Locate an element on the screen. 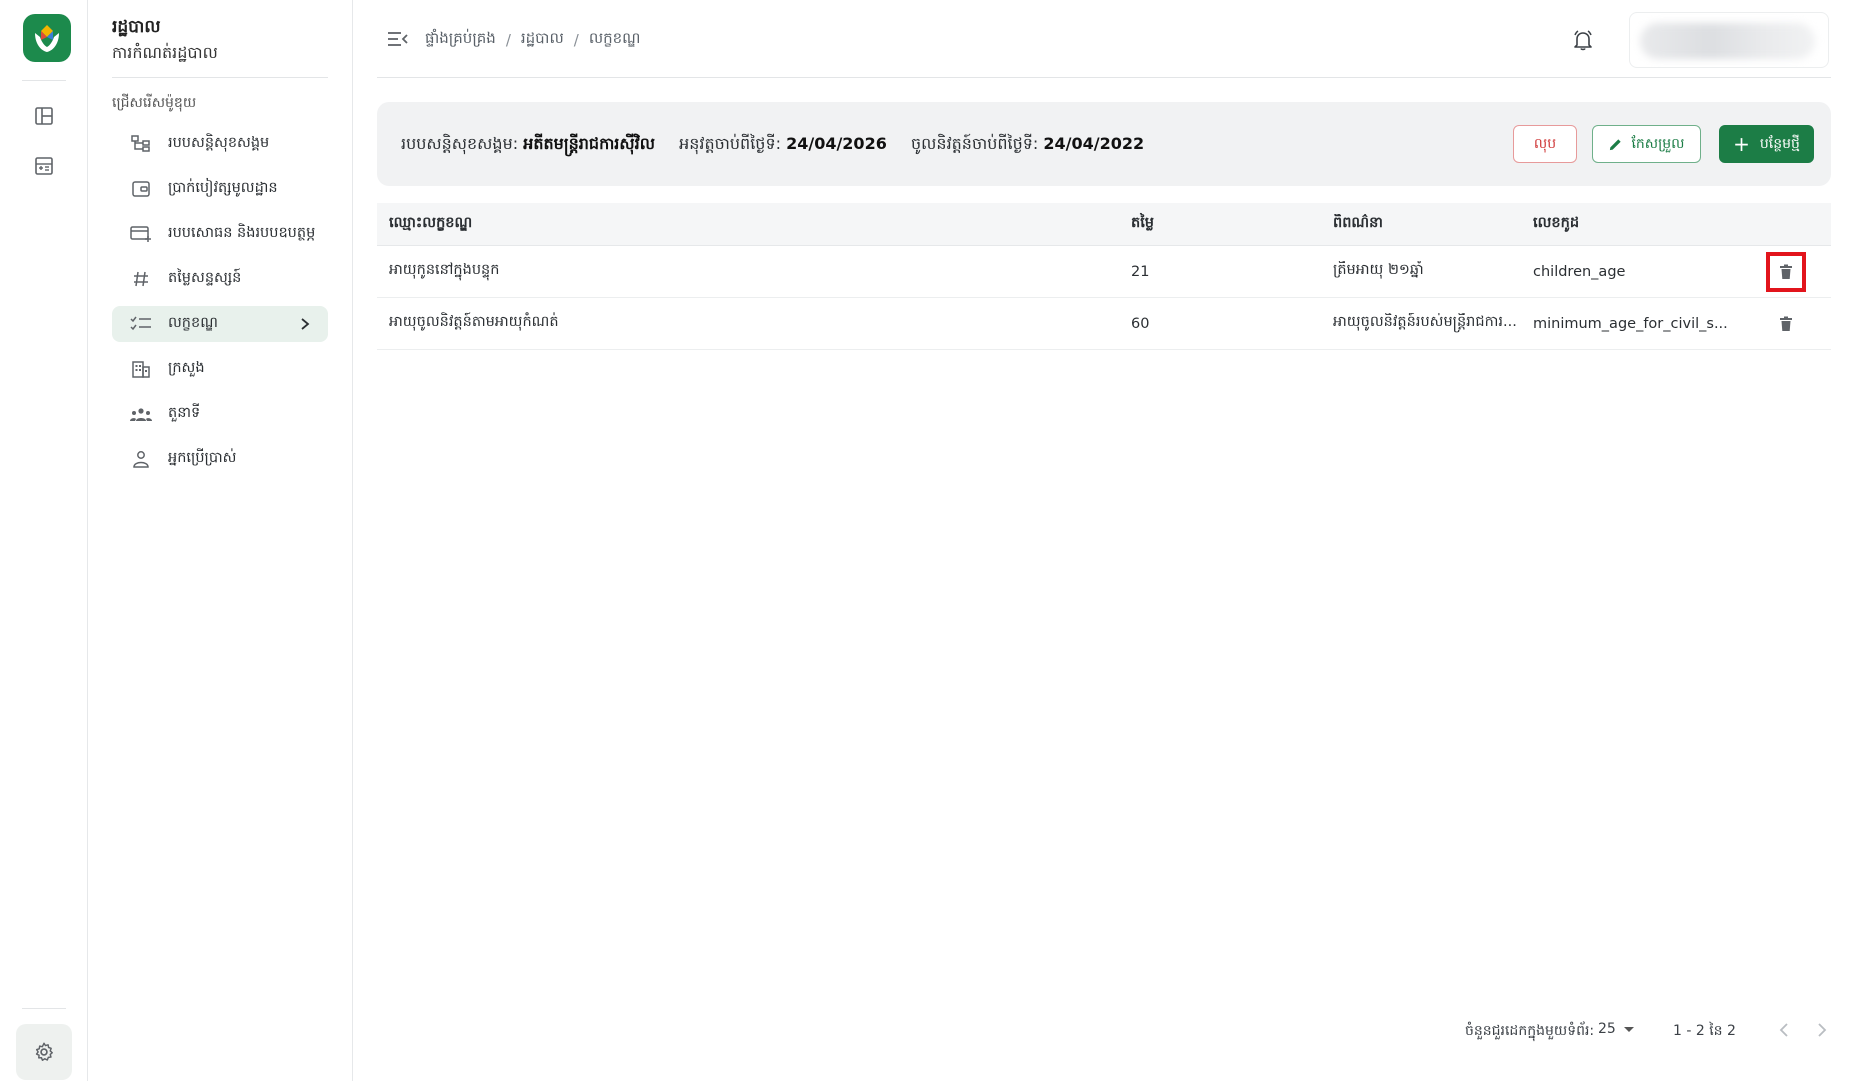 The image size is (1854, 1081). sidebar-item-index-value: តម្លៃសន្ទស្សន៍ is located at coordinates (220, 279).